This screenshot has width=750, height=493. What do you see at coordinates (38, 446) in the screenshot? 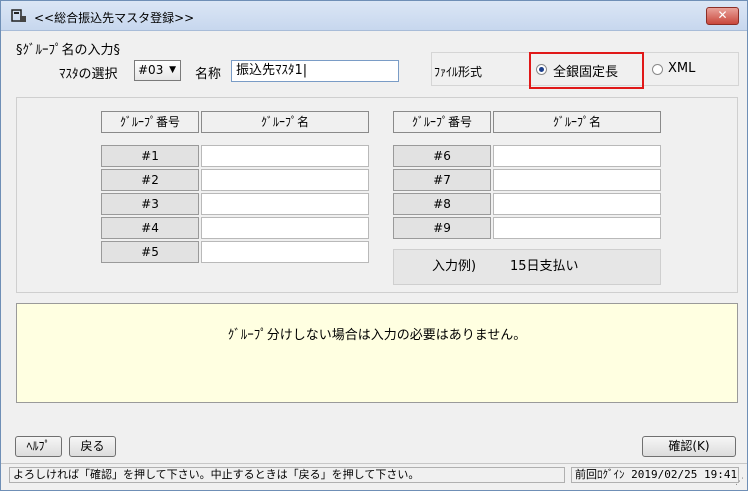
I see `help-button: ﾍﾙﾌﾟ` at bounding box center [38, 446].